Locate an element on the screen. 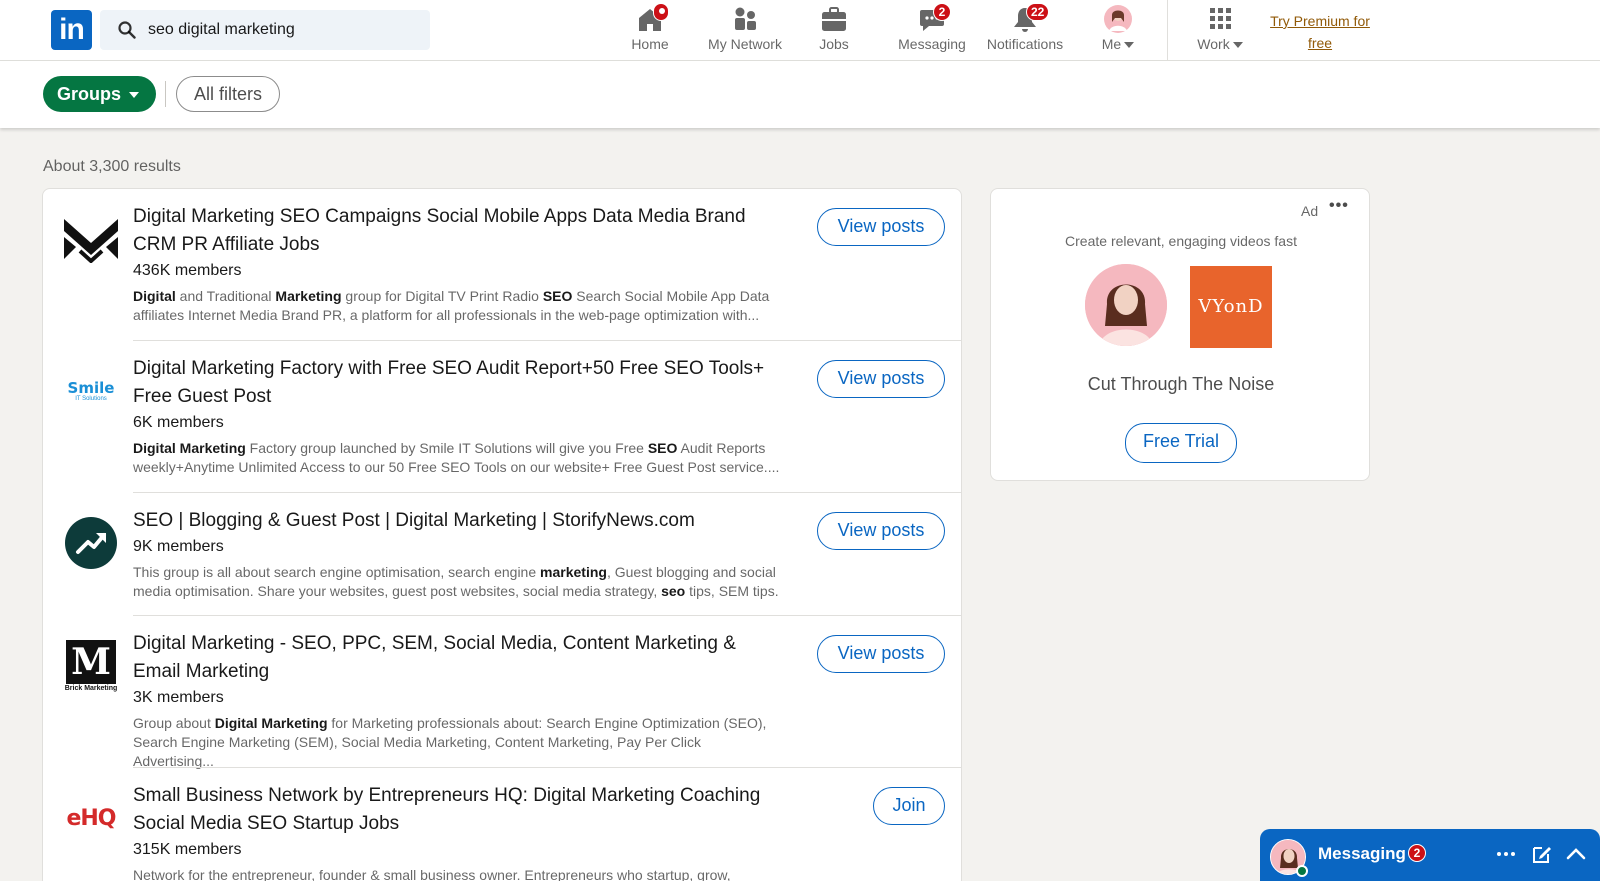 This screenshot has height=881, width=1600. nav-my-network: My Network is located at coordinates (745, 30).